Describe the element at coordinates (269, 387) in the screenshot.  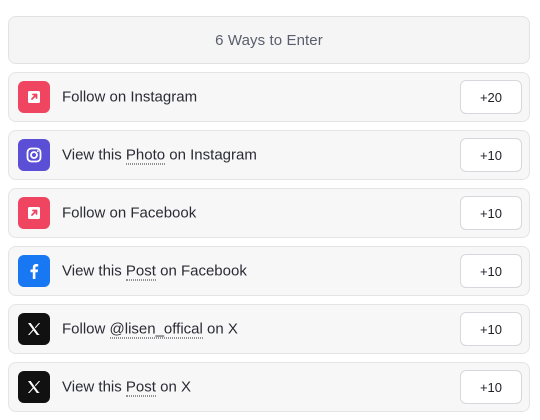
I see `entry-row-view-post-x: View this Post on X +10` at that location.